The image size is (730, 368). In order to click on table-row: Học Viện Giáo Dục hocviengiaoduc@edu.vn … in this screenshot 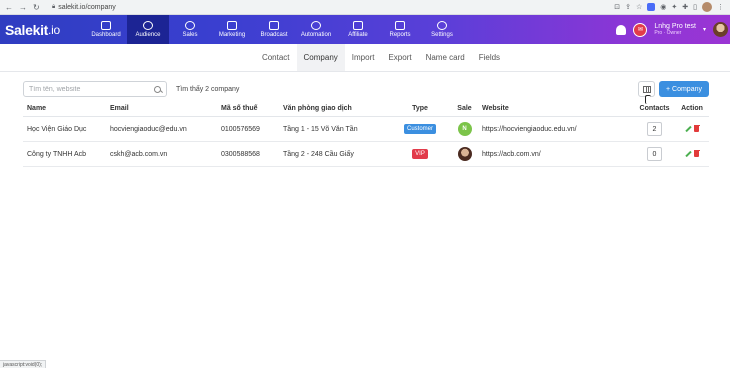, I will do `click(366, 129)`.